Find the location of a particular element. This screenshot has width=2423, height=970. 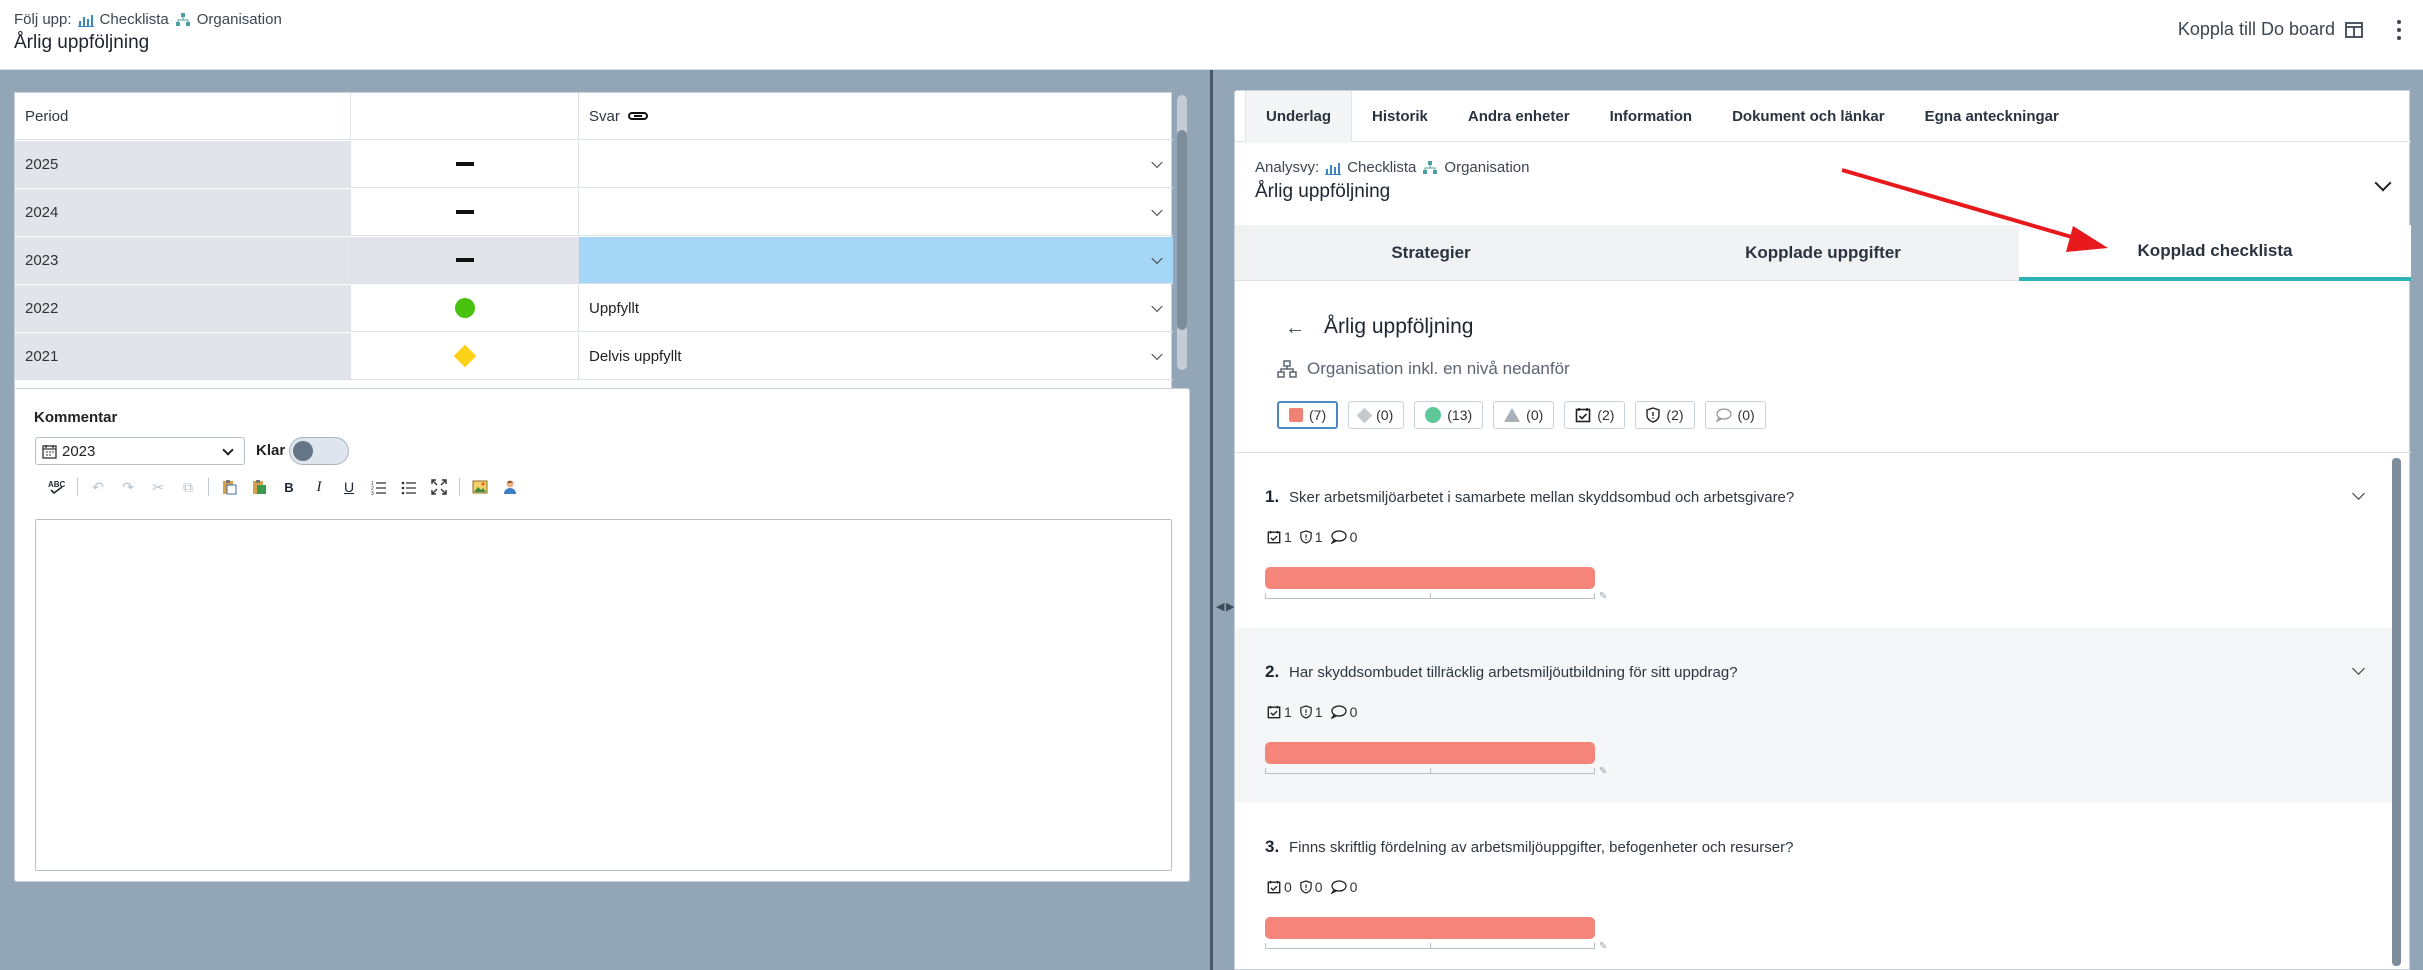

spellcheck-icon: ABC is located at coordinates (57, 487).